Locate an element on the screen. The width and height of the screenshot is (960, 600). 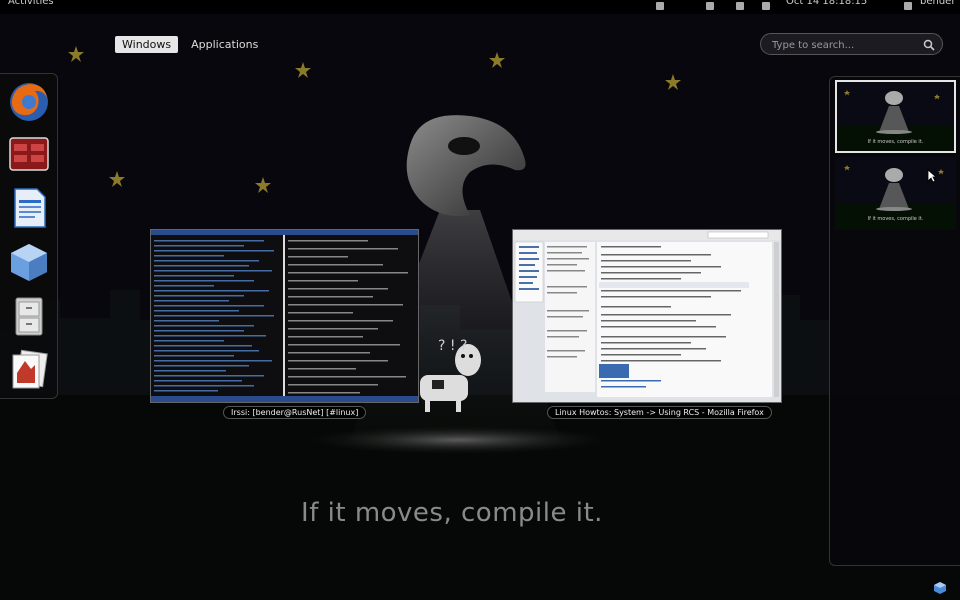
network-icon is located at coordinates (660, 6).